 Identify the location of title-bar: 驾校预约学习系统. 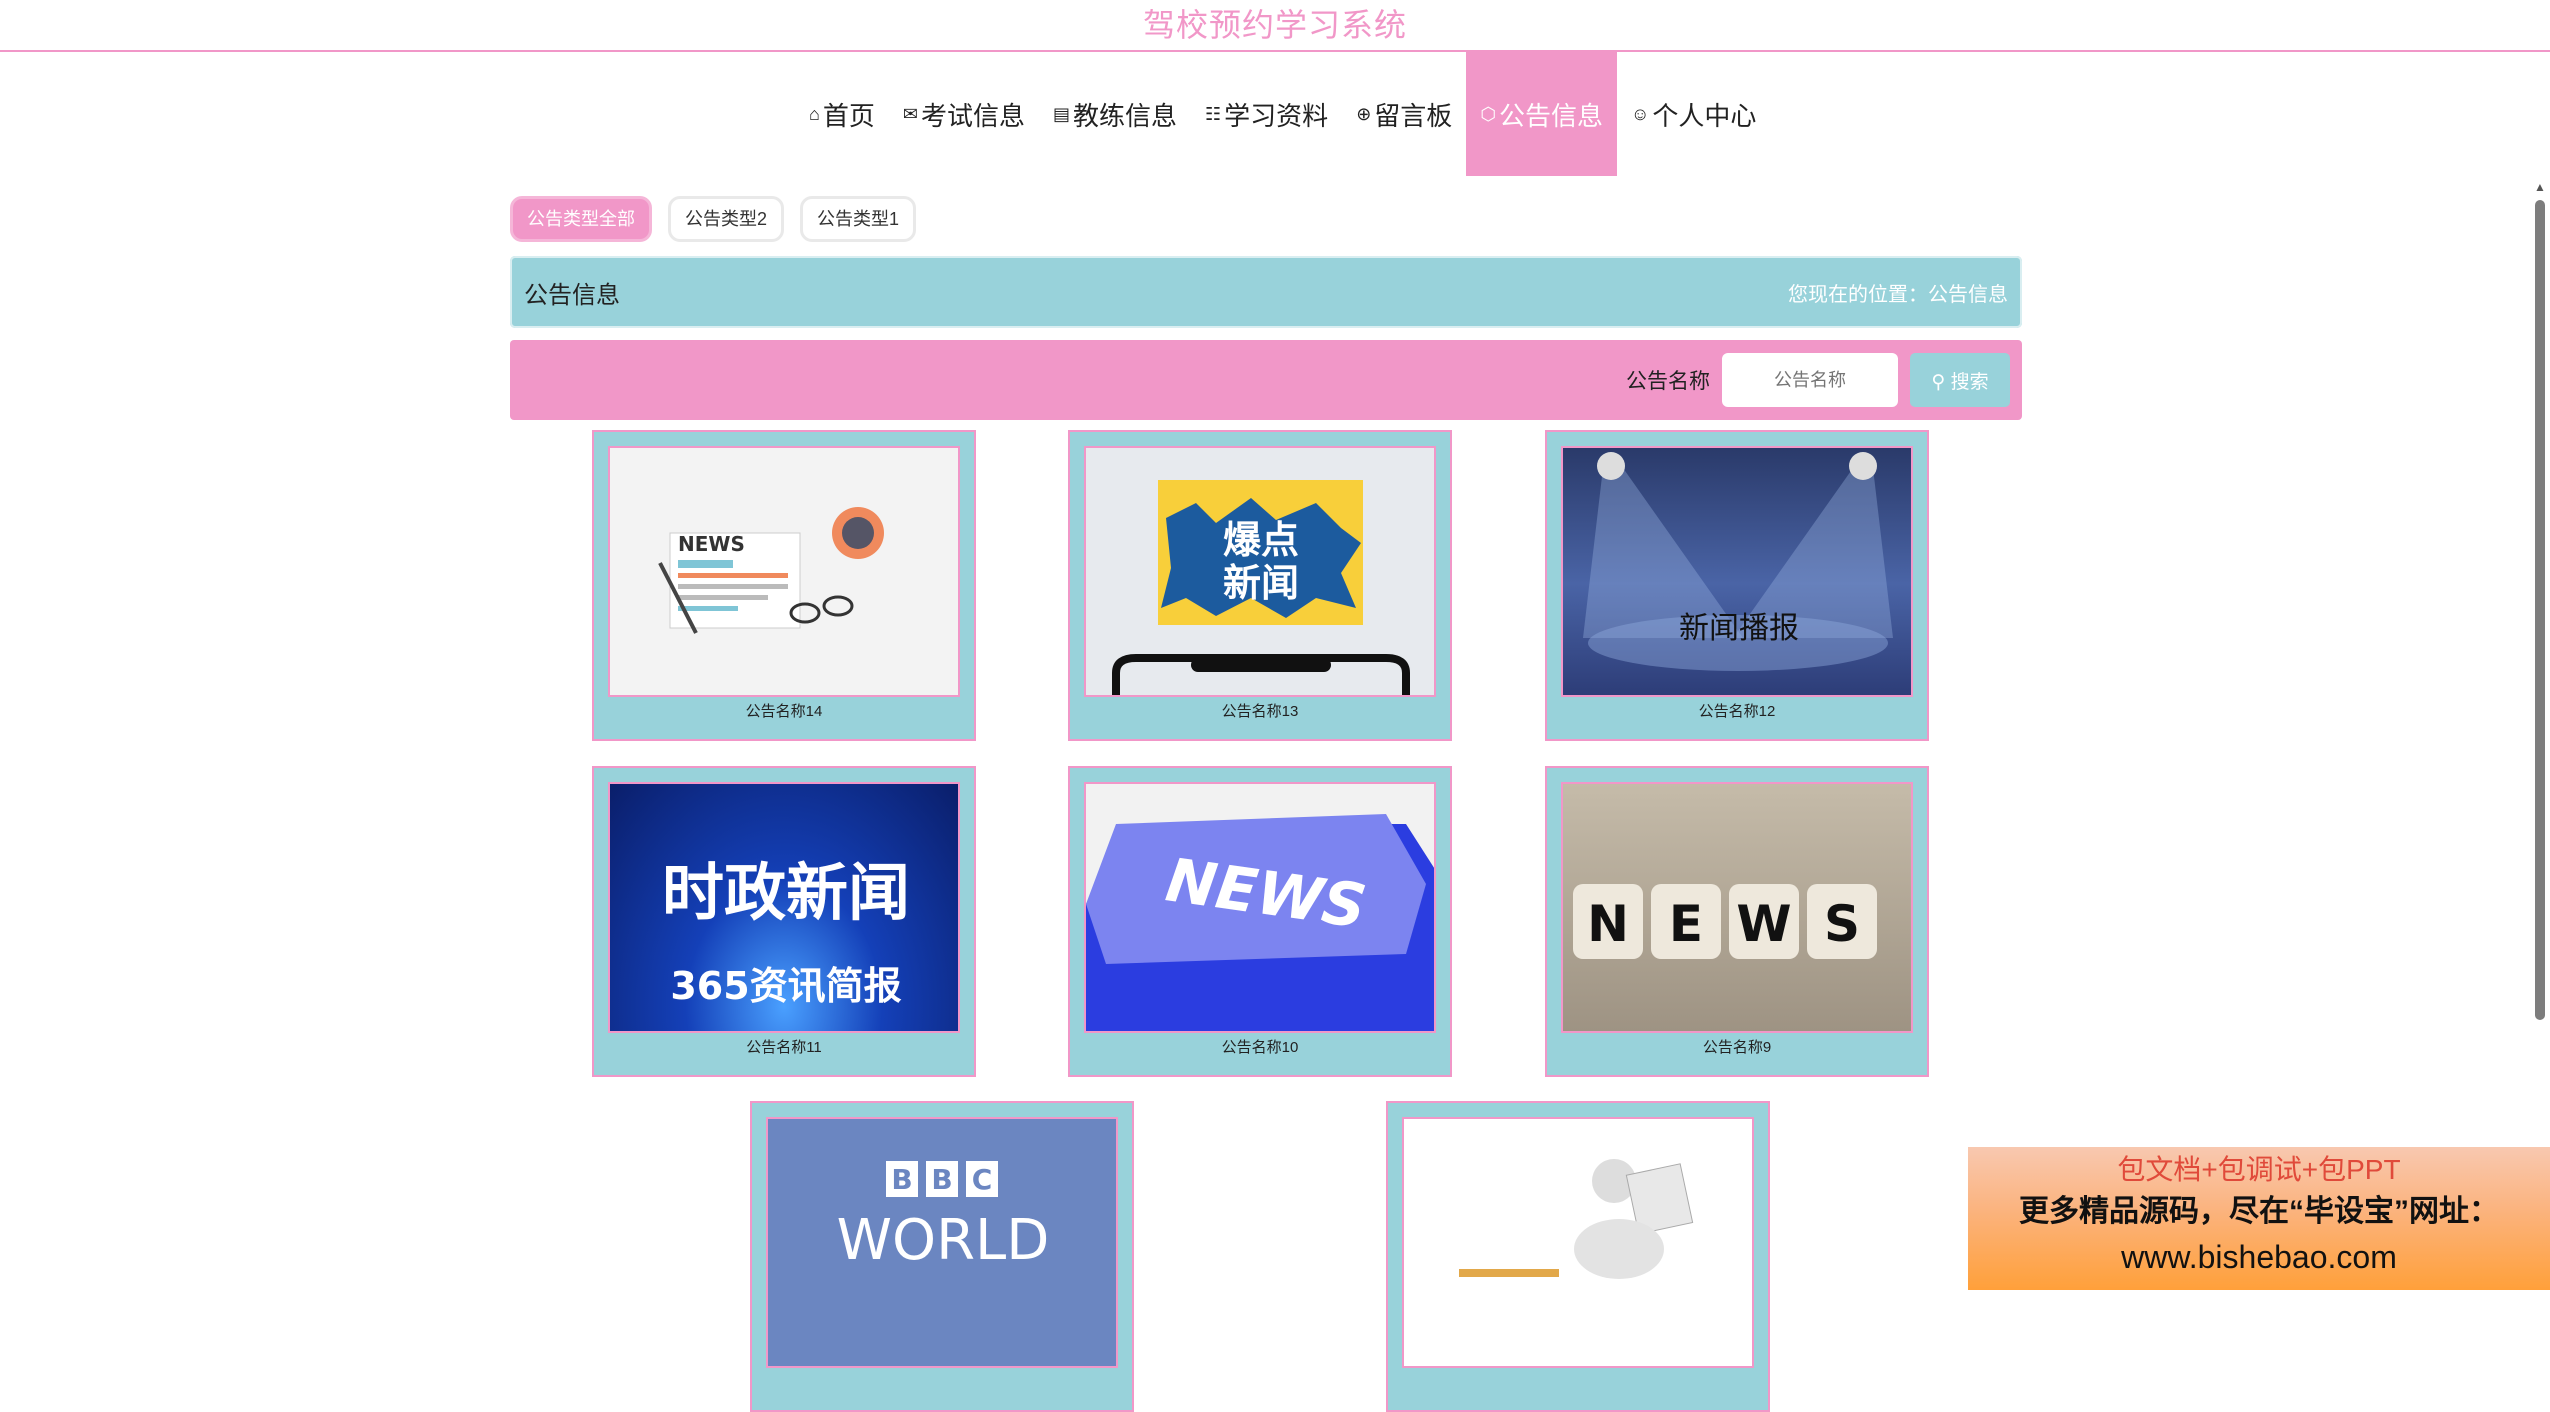
(1275, 26).